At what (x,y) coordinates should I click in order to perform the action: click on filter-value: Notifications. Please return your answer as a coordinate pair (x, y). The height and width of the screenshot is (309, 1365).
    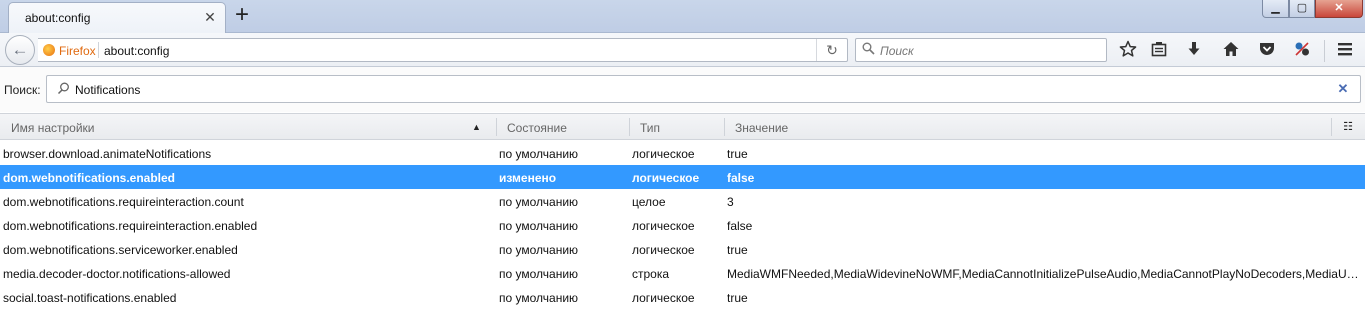
    Looking at the image, I should click on (108, 90).